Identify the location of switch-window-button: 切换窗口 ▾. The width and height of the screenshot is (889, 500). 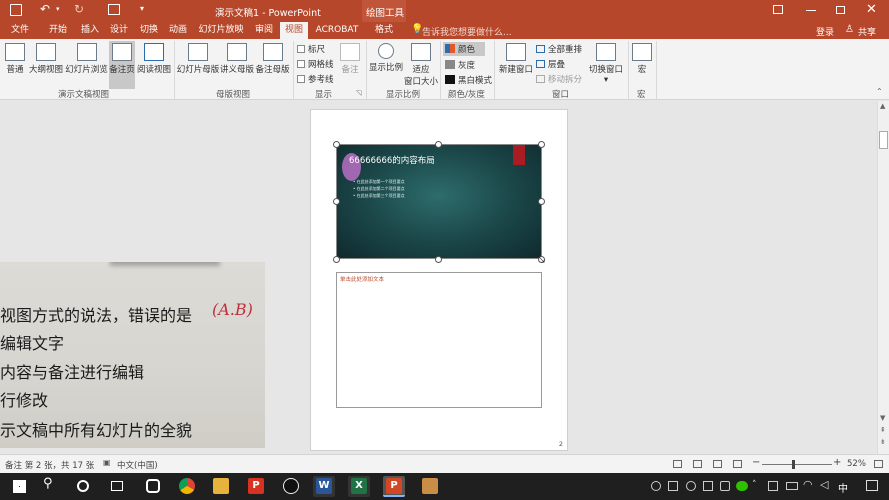
(606, 63).